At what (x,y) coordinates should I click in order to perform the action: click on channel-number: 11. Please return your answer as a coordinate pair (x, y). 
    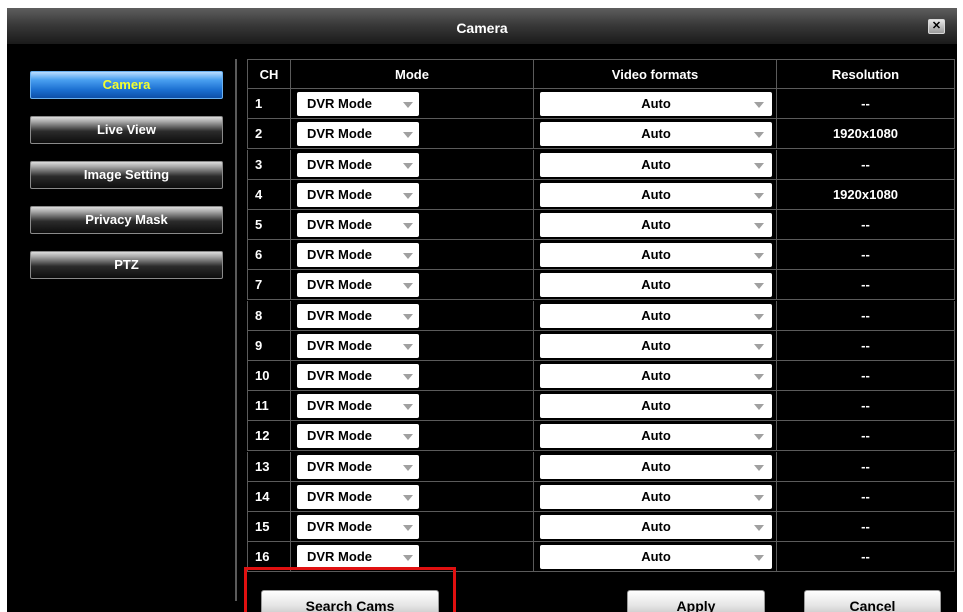
    Looking at the image, I should click on (269, 406).